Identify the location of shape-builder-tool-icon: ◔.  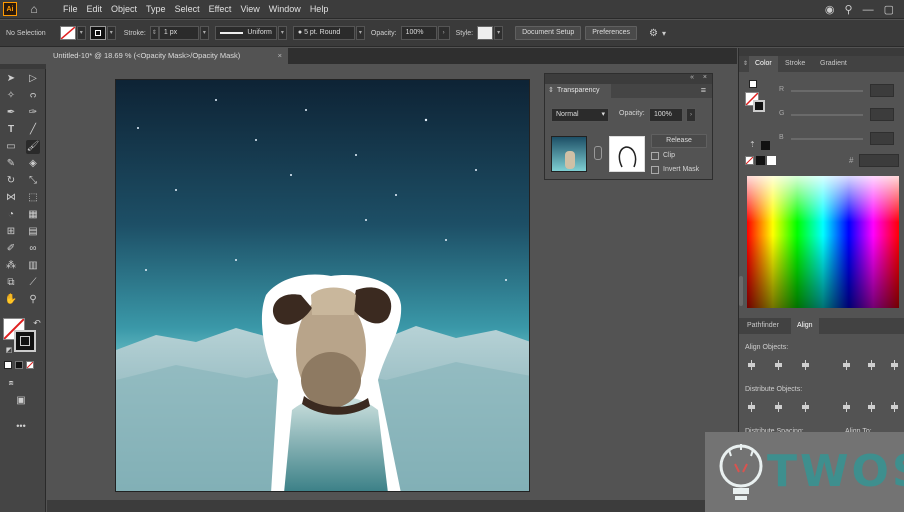
(11, 215).